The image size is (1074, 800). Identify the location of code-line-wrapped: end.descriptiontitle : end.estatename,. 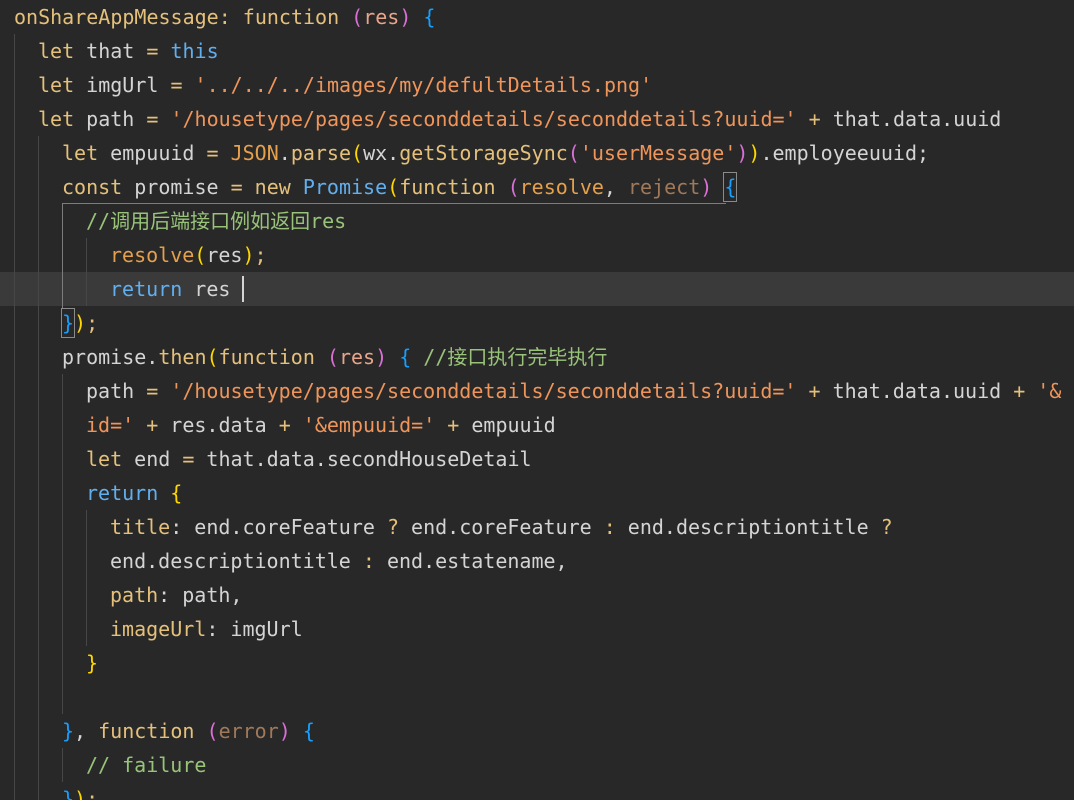
(537, 561).